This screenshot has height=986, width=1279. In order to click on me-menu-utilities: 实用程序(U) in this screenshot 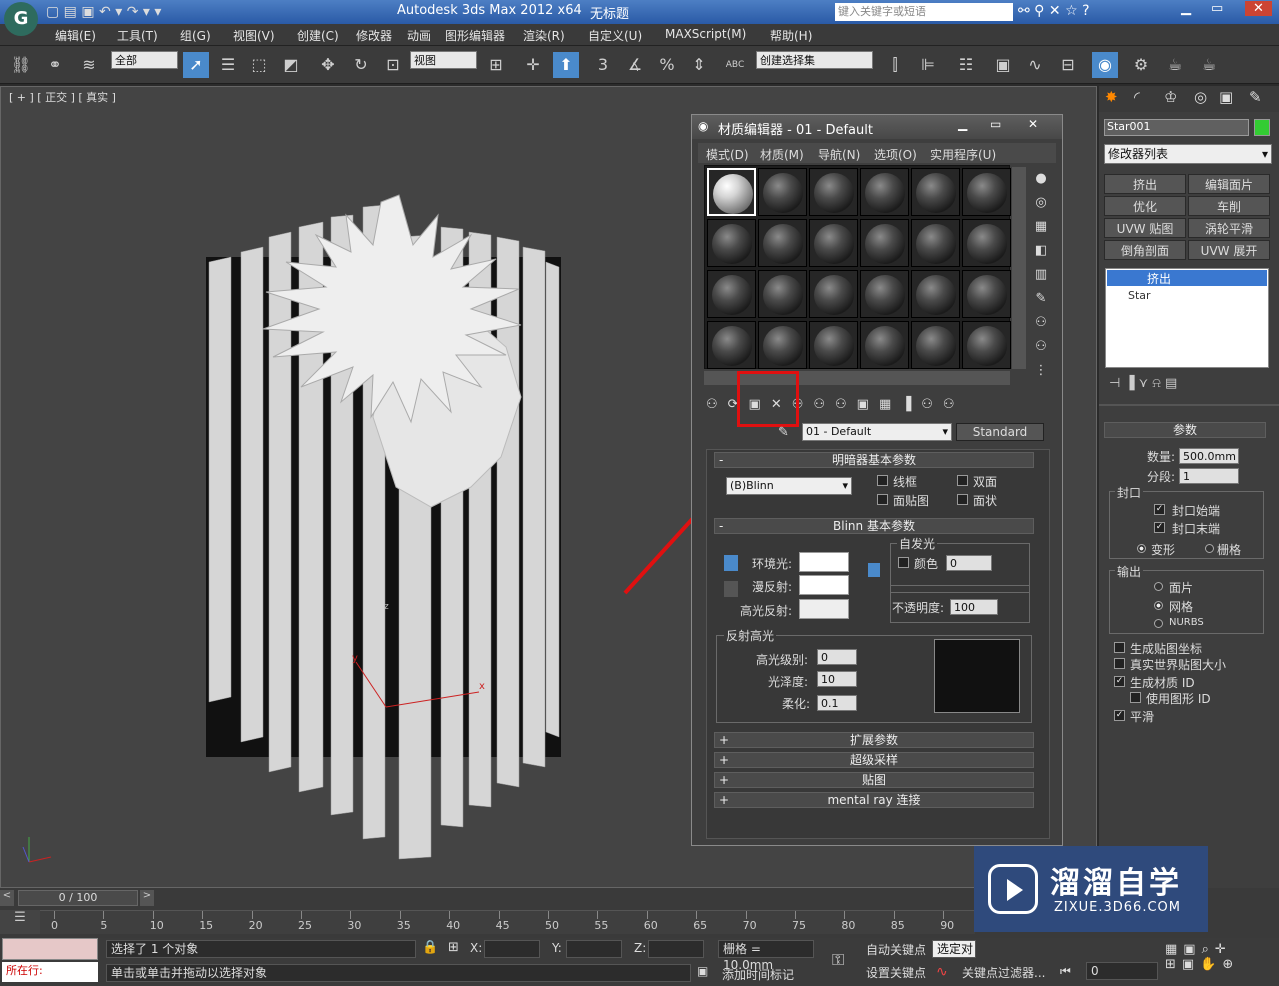, I will do `click(963, 154)`.